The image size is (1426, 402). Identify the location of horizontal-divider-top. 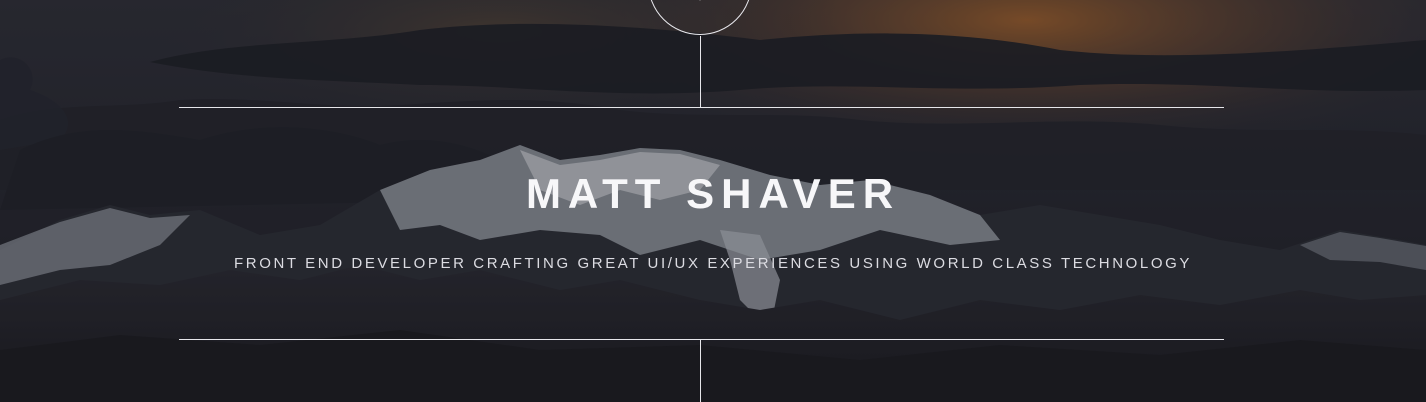
(701, 107).